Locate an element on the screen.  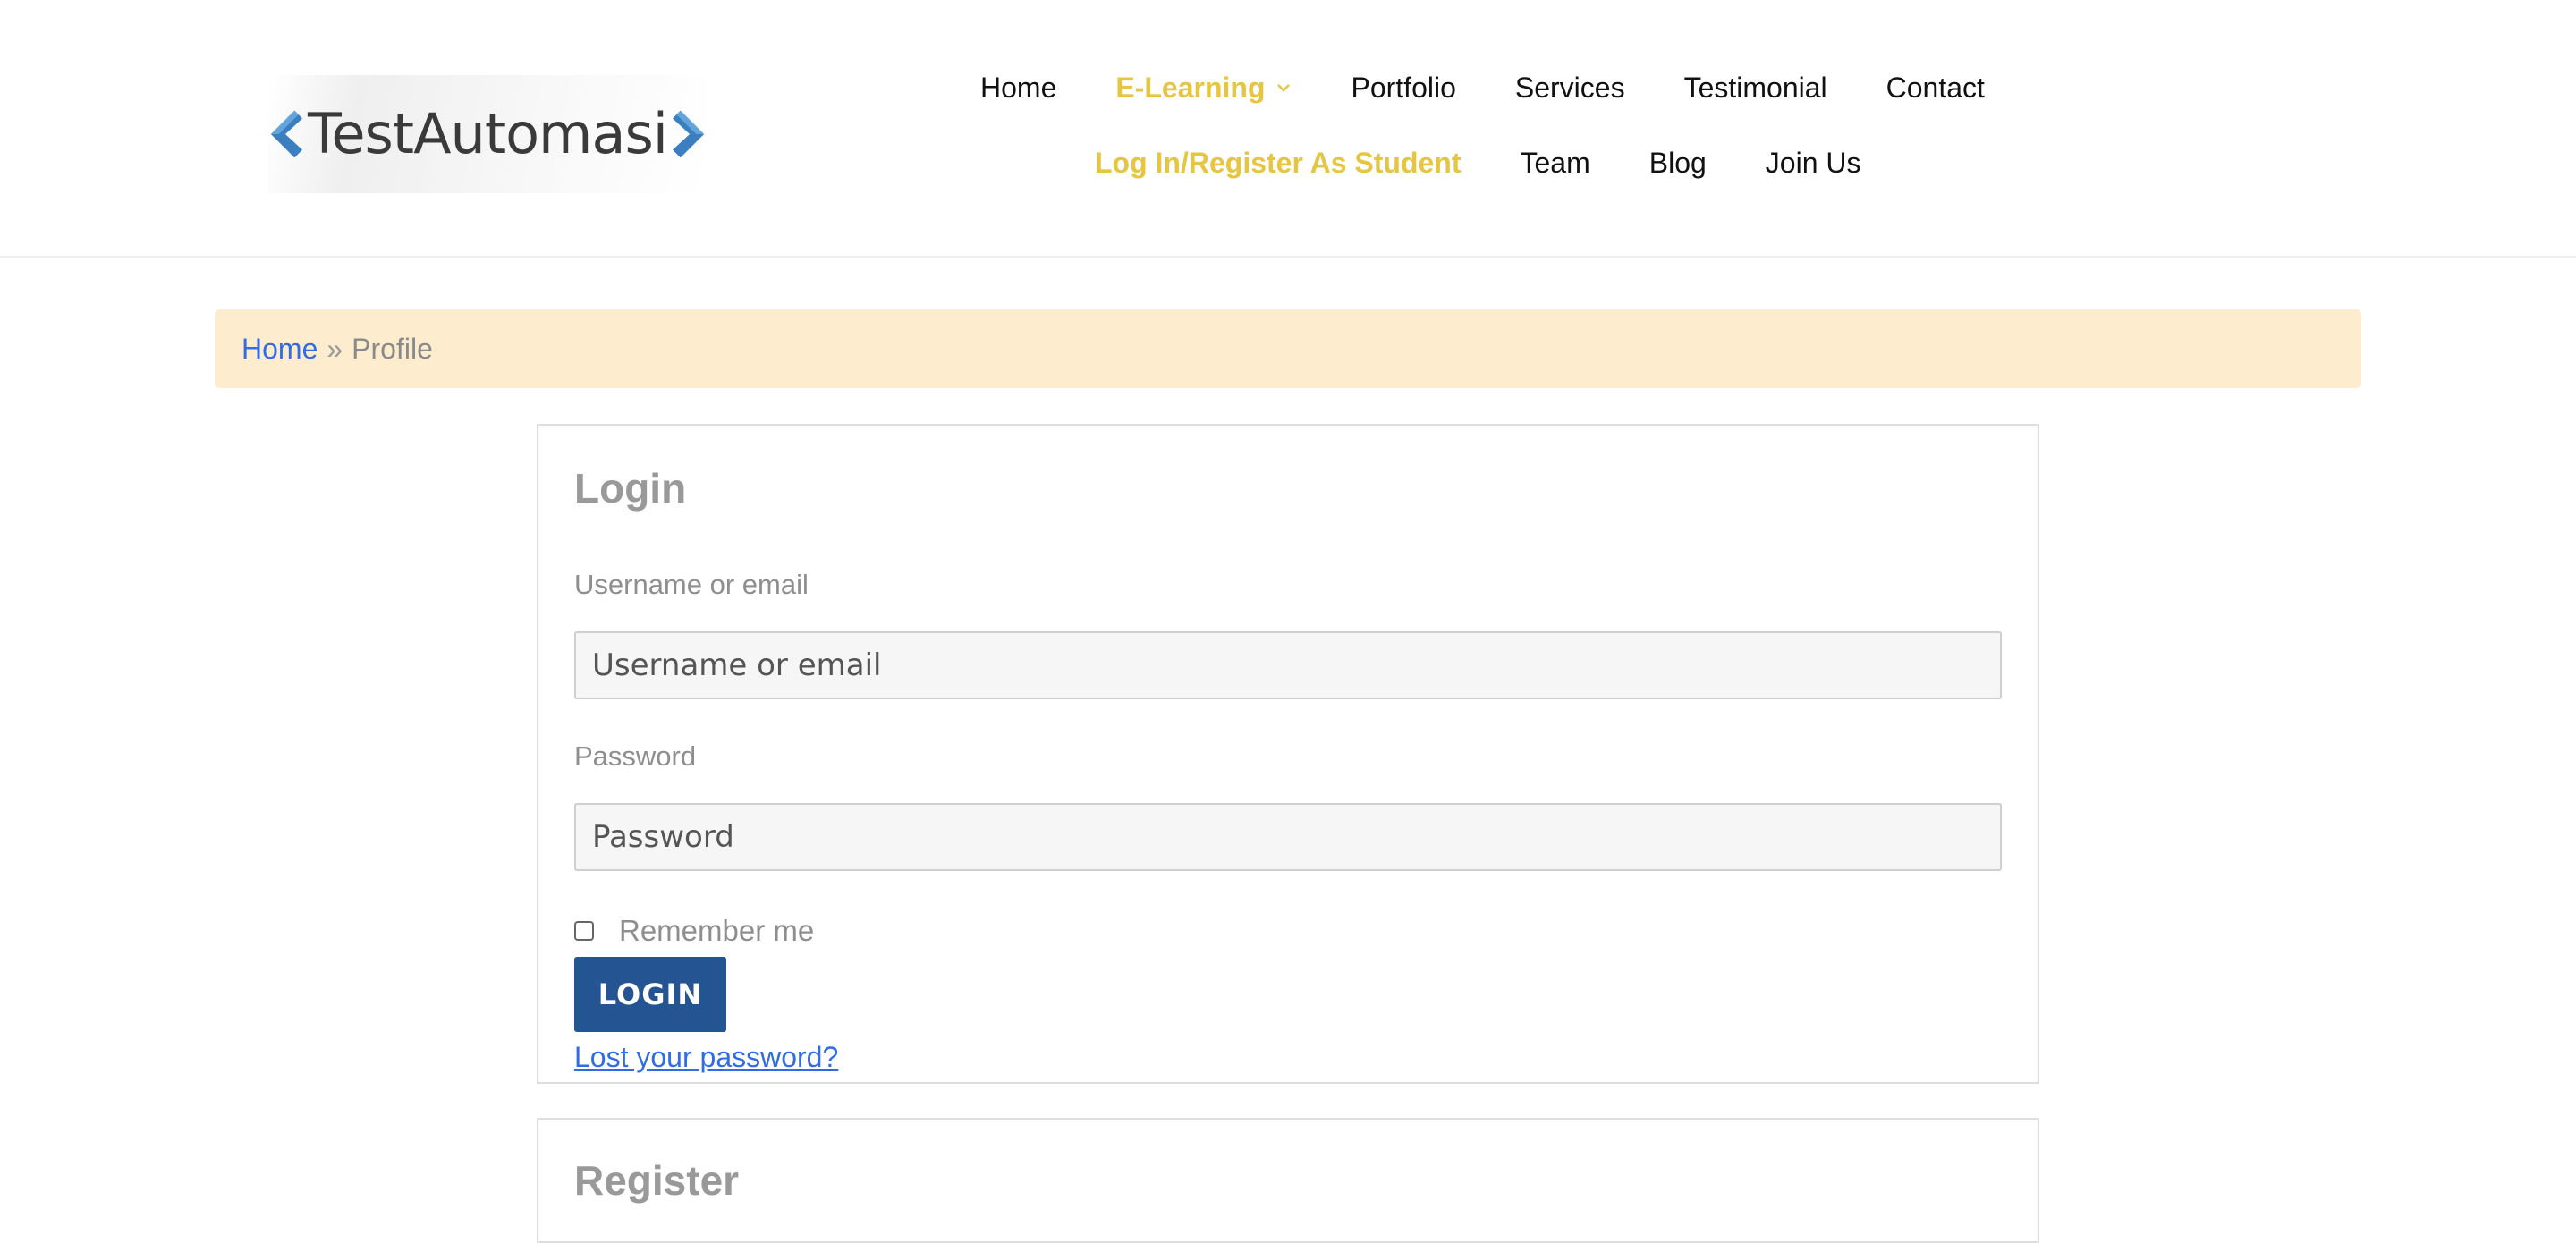
nav-label: Contact is located at coordinates (1935, 88).